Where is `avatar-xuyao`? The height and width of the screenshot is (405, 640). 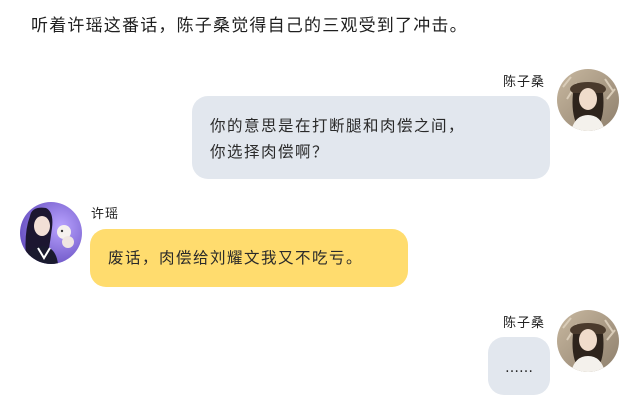
avatar-xuyao is located at coordinates (51, 233).